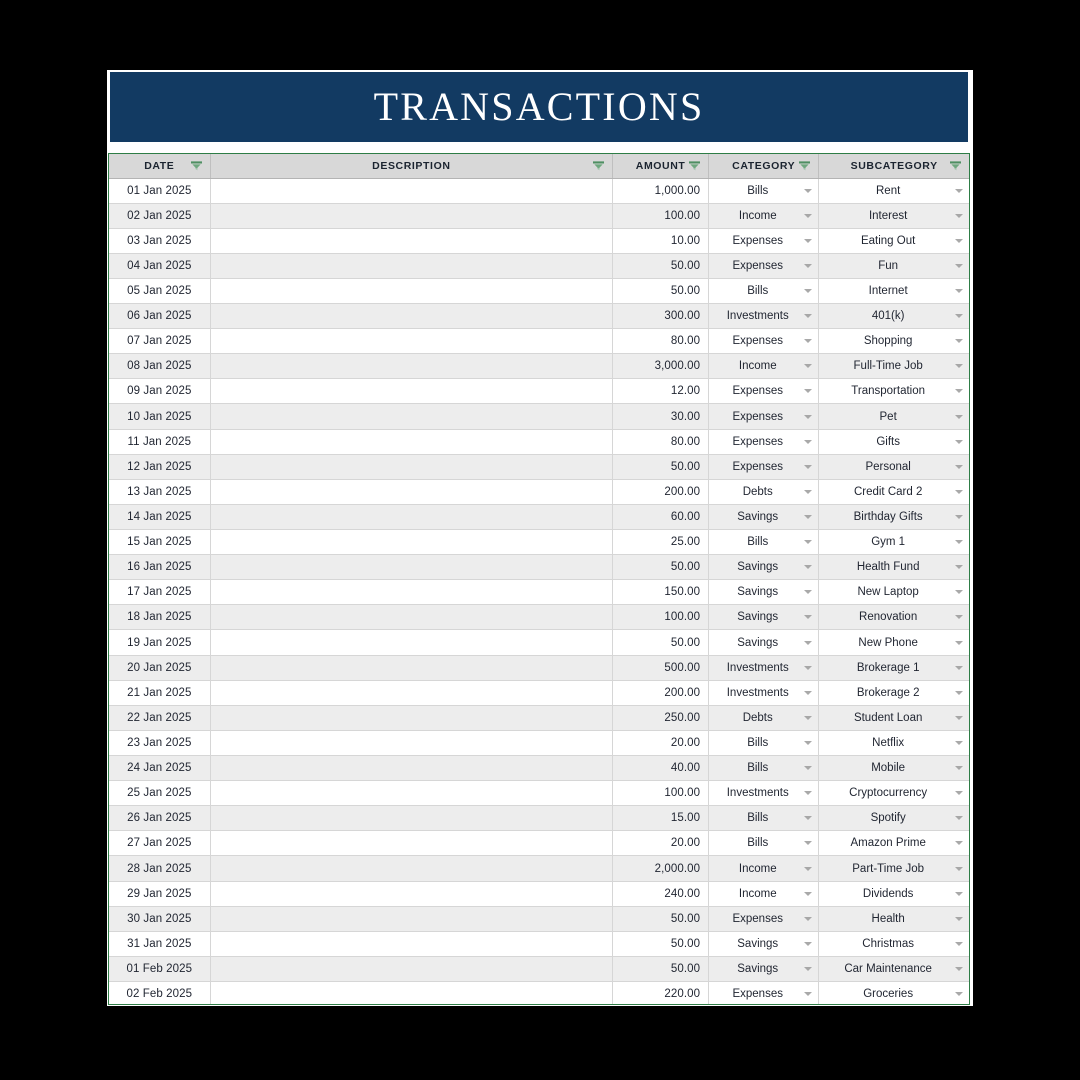 The image size is (1080, 1080). I want to click on table-row: 07 Jan 2025 80.00 Expenses Shopping, so click(539, 341).